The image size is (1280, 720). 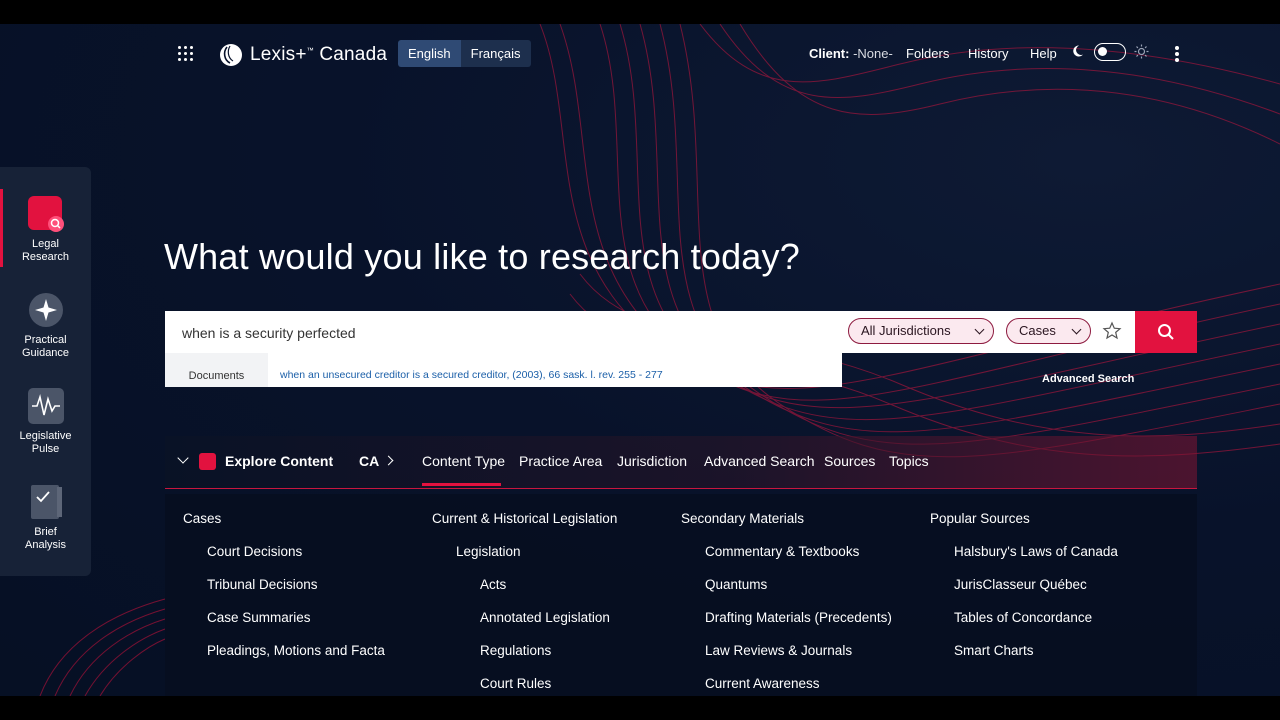 What do you see at coordinates (849, 461) in the screenshot?
I see `tab-sources: Sources` at bounding box center [849, 461].